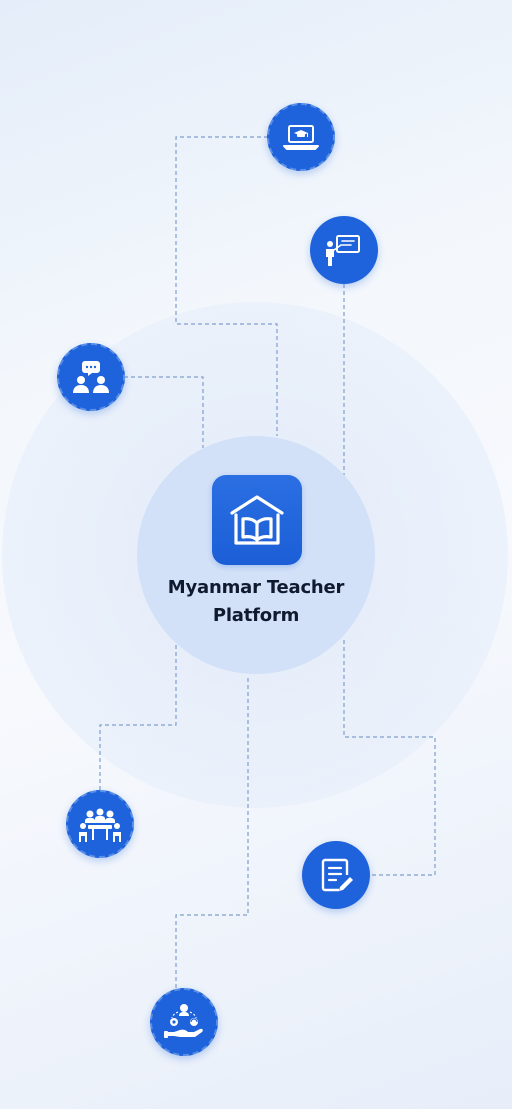  What do you see at coordinates (212, 834) in the screenshot?
I see `connector-support-services` at bounding box center [212, 834].